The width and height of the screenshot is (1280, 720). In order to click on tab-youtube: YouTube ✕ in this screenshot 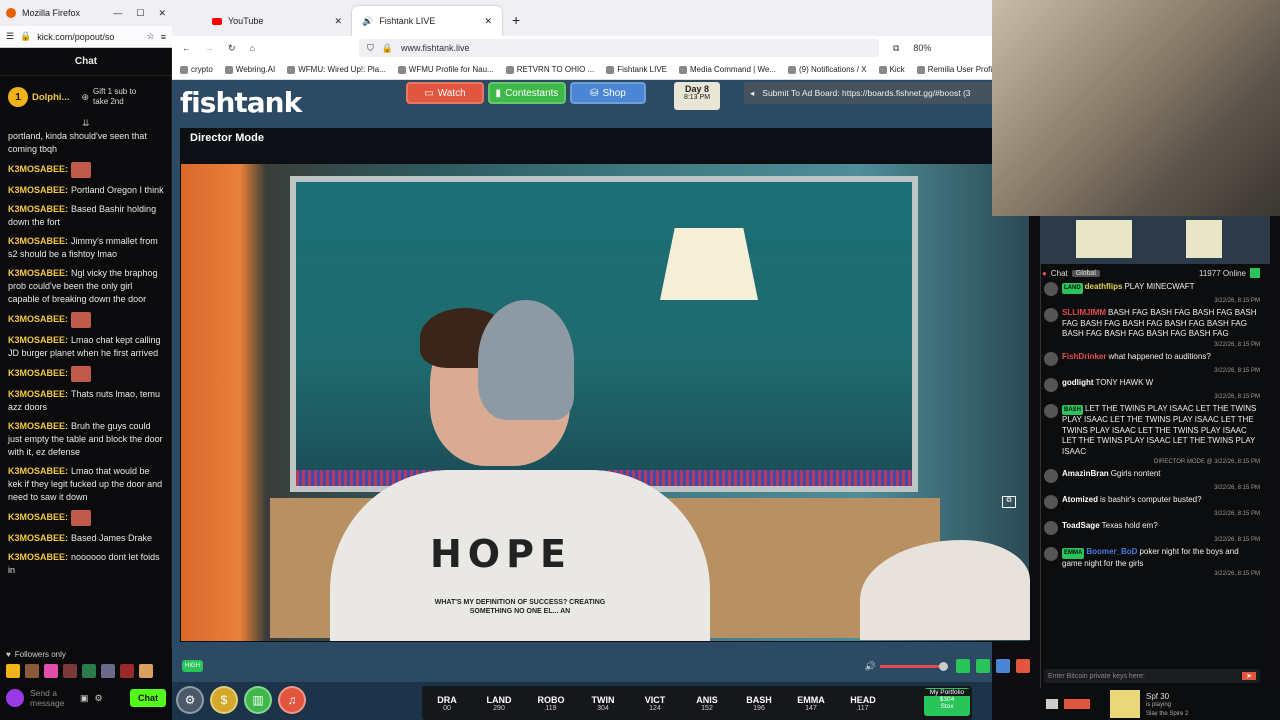, I will do `click(277, 21)`.